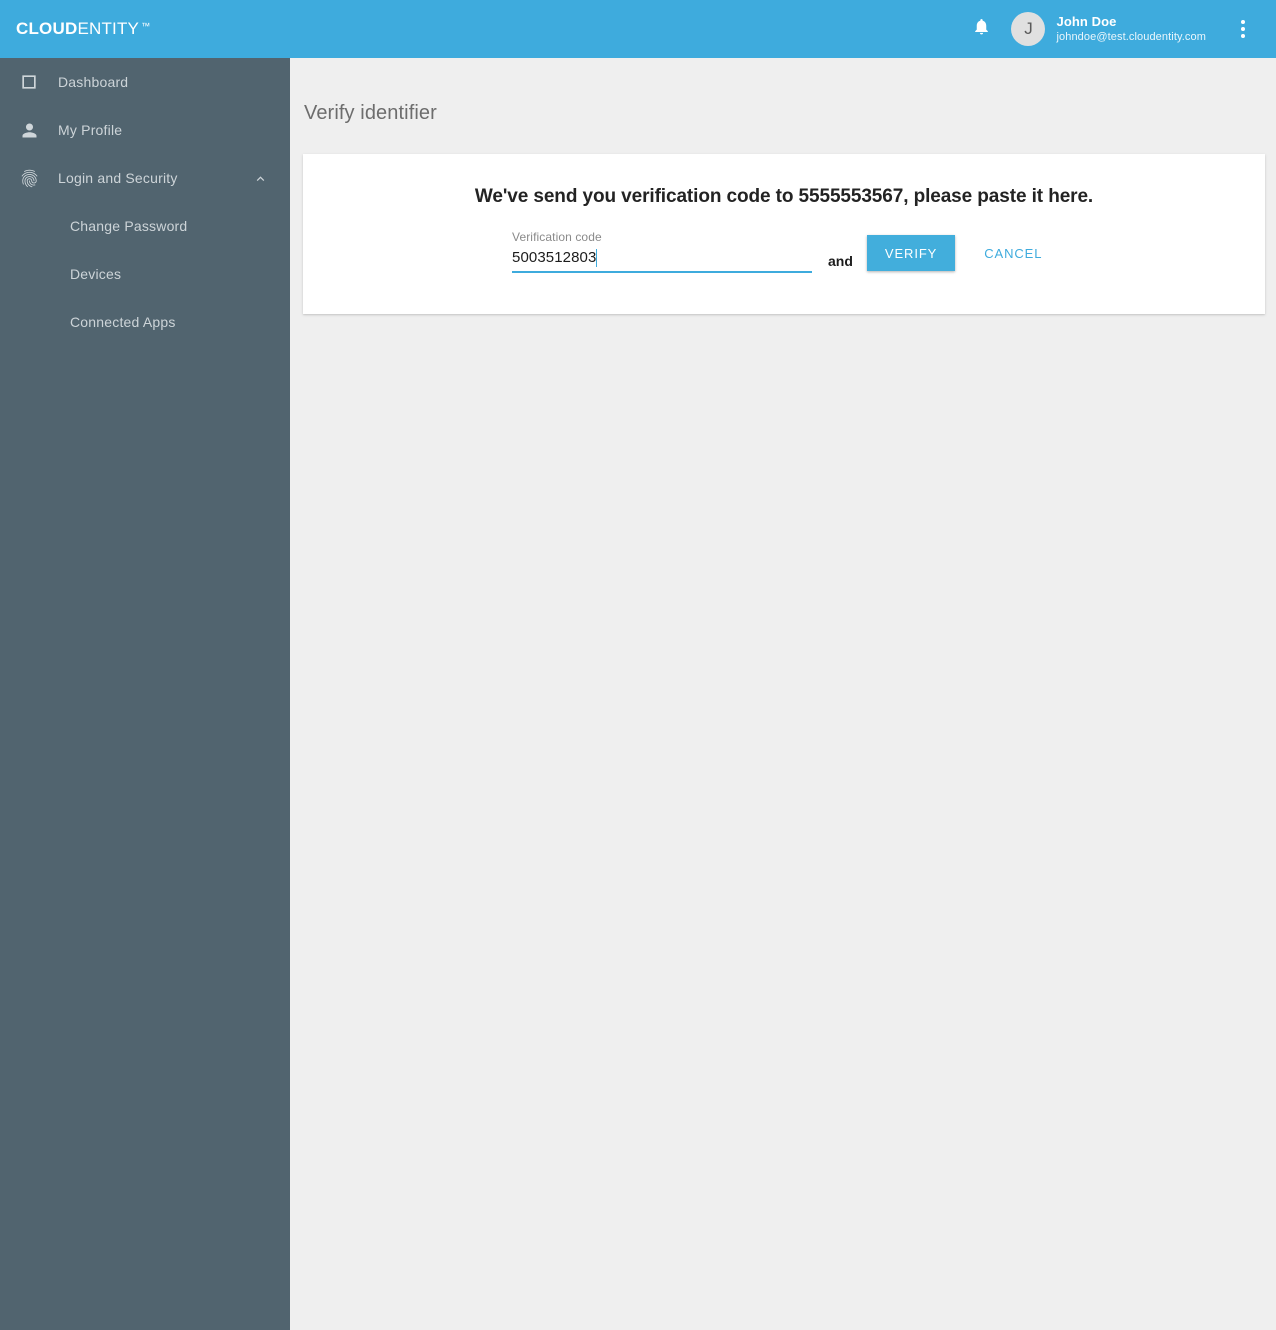 The image size is (1276, 1330). What do you see at coordinates (557, 237) in the screenshot?
I see `verification-code-label: Verification code` at bounding box center [557, 237].